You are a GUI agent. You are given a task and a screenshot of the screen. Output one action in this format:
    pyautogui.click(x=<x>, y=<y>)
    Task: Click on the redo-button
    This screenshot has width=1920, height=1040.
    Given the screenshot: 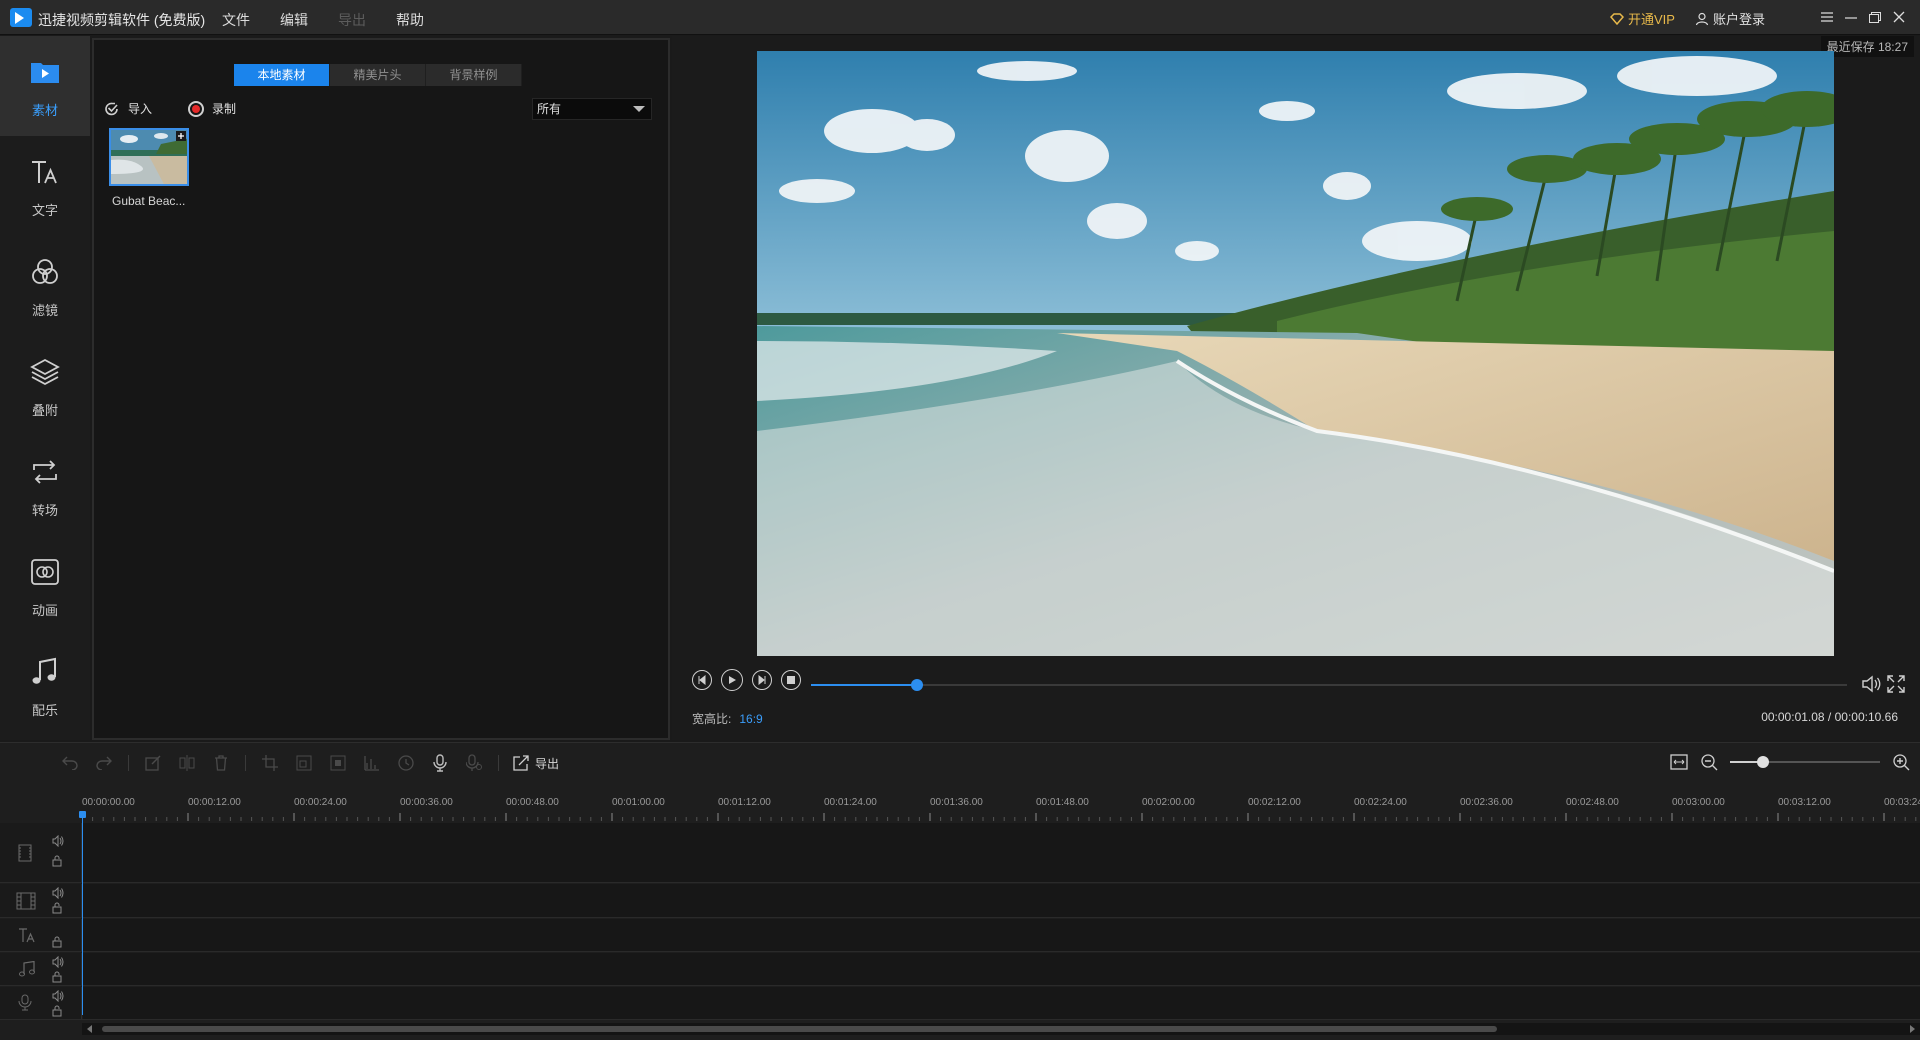 What is the action you would take?
    pyautogui.click(x=104, y=763)
    